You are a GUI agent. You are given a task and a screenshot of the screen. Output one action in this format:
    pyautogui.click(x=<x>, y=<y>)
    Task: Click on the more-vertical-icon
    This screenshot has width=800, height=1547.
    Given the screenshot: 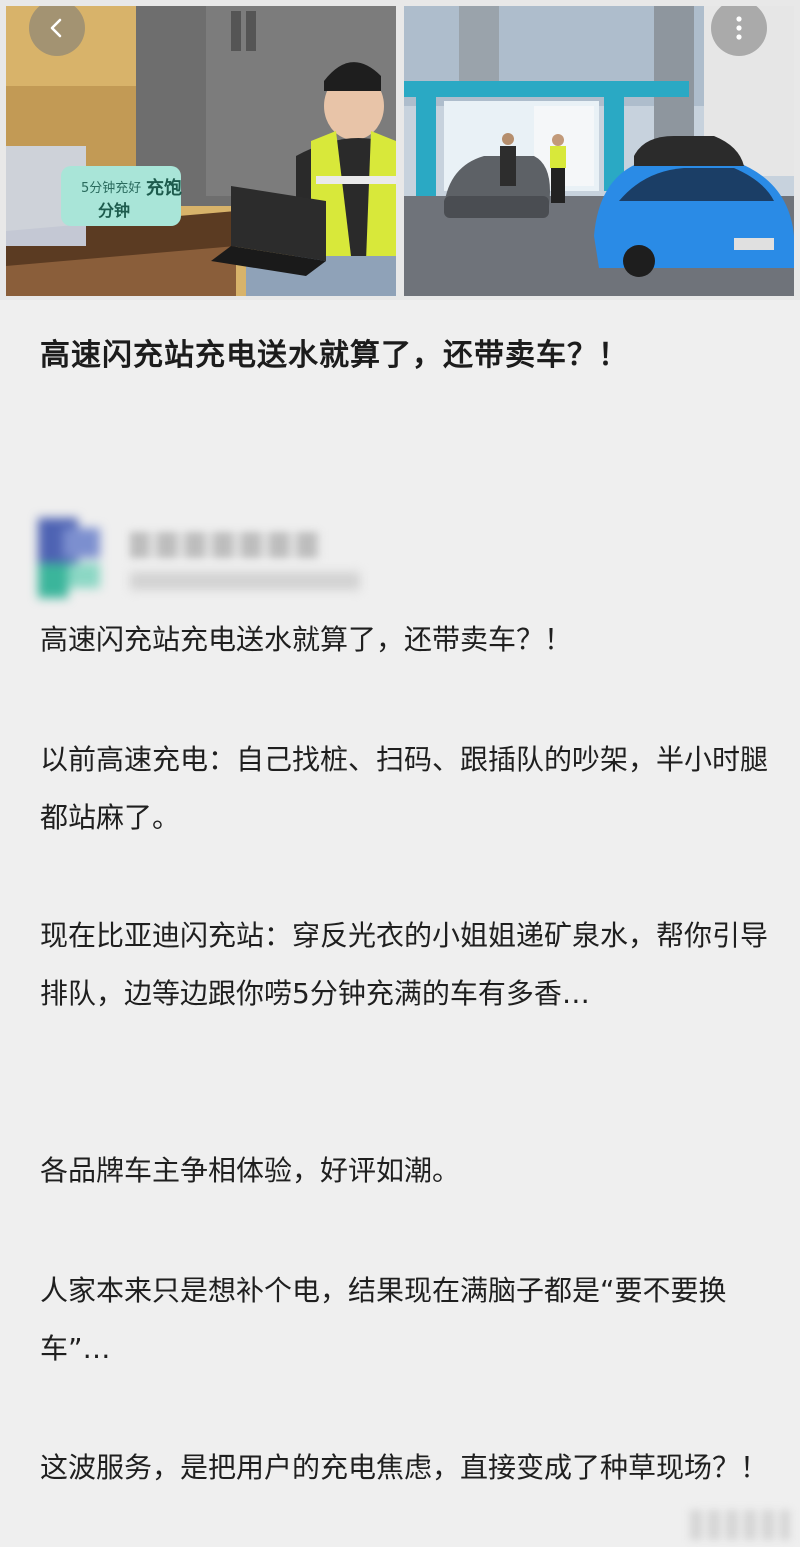 What is the action you would take?
    pyautogui.click(x=739, y=28)
    